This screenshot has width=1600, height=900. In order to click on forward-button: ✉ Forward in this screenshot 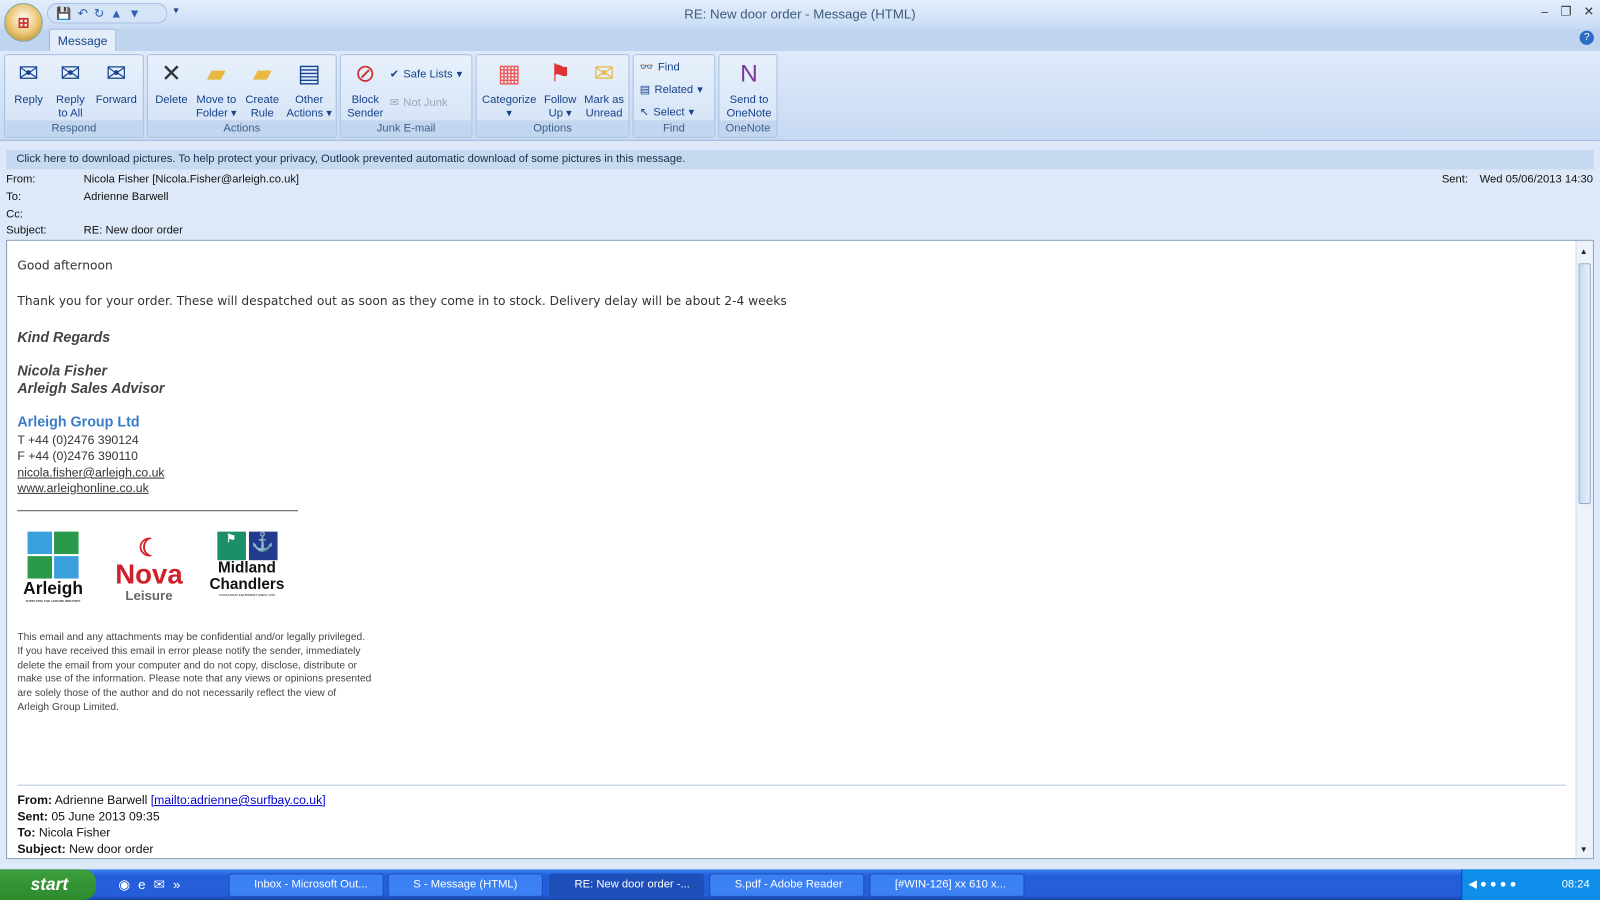, I will do `click(116, 83)`.